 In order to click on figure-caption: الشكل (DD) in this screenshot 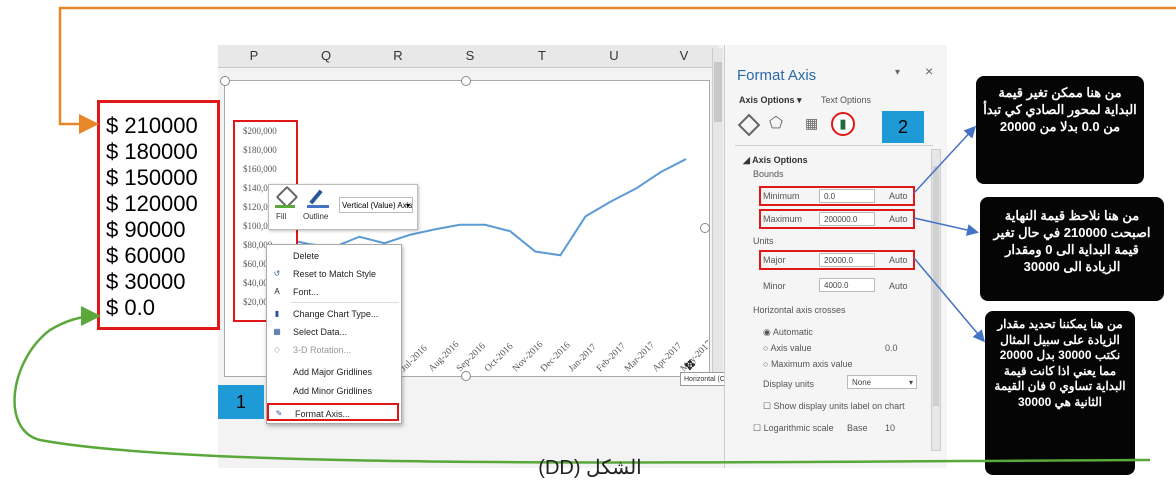, I will do `click(590, 468)`.